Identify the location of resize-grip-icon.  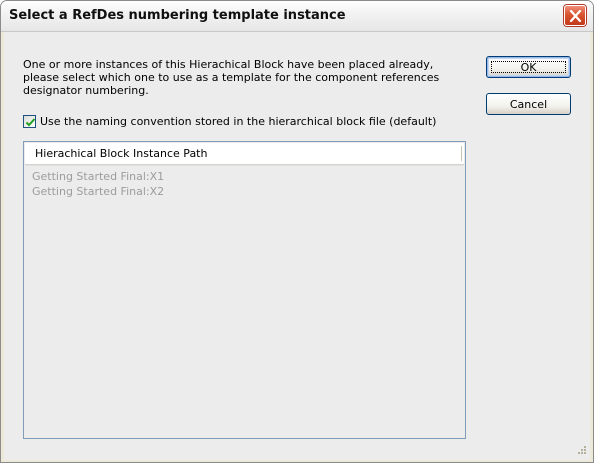
(581, 451).